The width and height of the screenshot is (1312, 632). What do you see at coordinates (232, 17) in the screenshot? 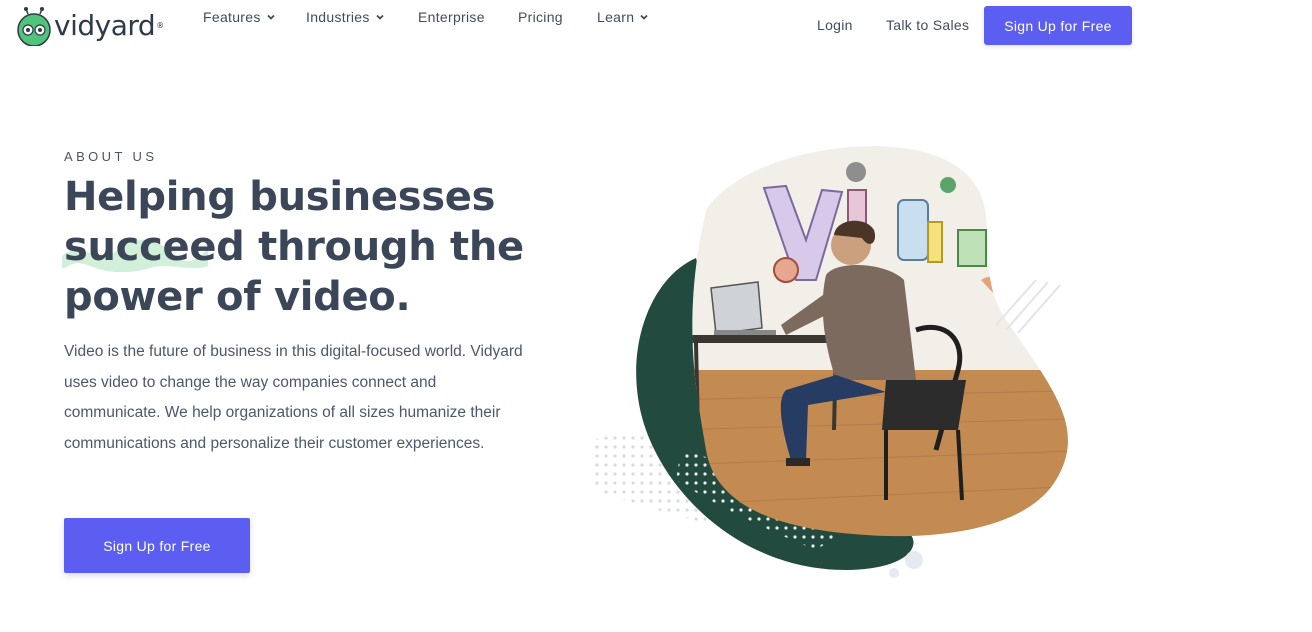
I see `nav-item-label: Features` at bounding box center [232, 17].